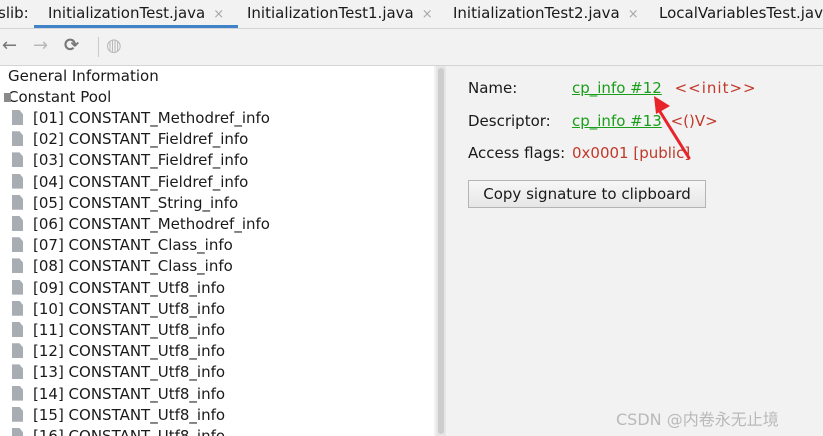 This screenshot has width=823, height=436. Describe the element at coordinates (141, 181) in the screenshot. I see `tree-item-label: [04] CONSTANT_Fieldref_info` at that location.